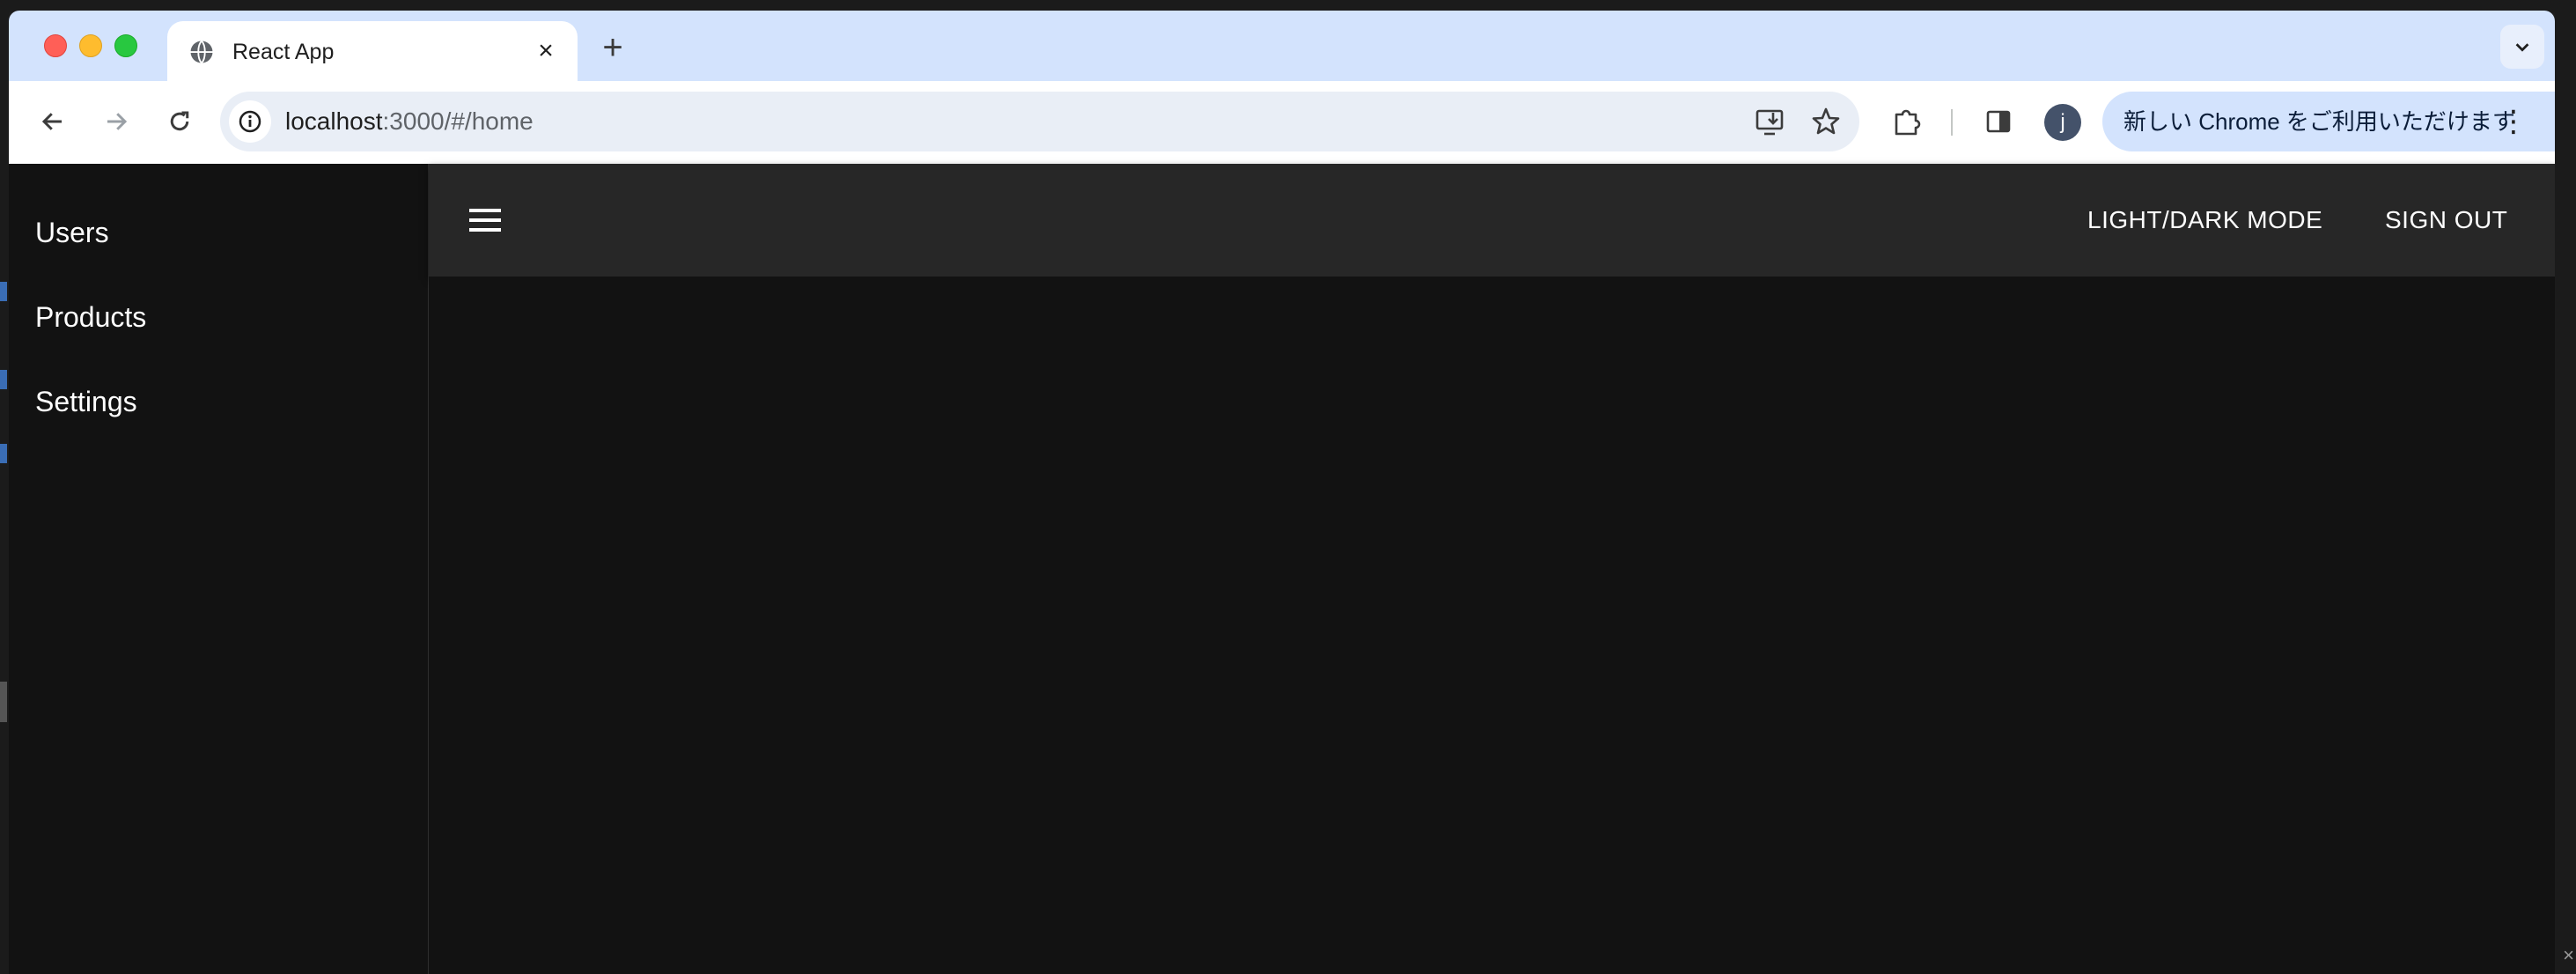 Image resolution: width=2576 pixels, height=974 pixels. What do you see at coordinates (250, 121) in the screenshot?
I see `info-icon` at bounding box center [250, 121].